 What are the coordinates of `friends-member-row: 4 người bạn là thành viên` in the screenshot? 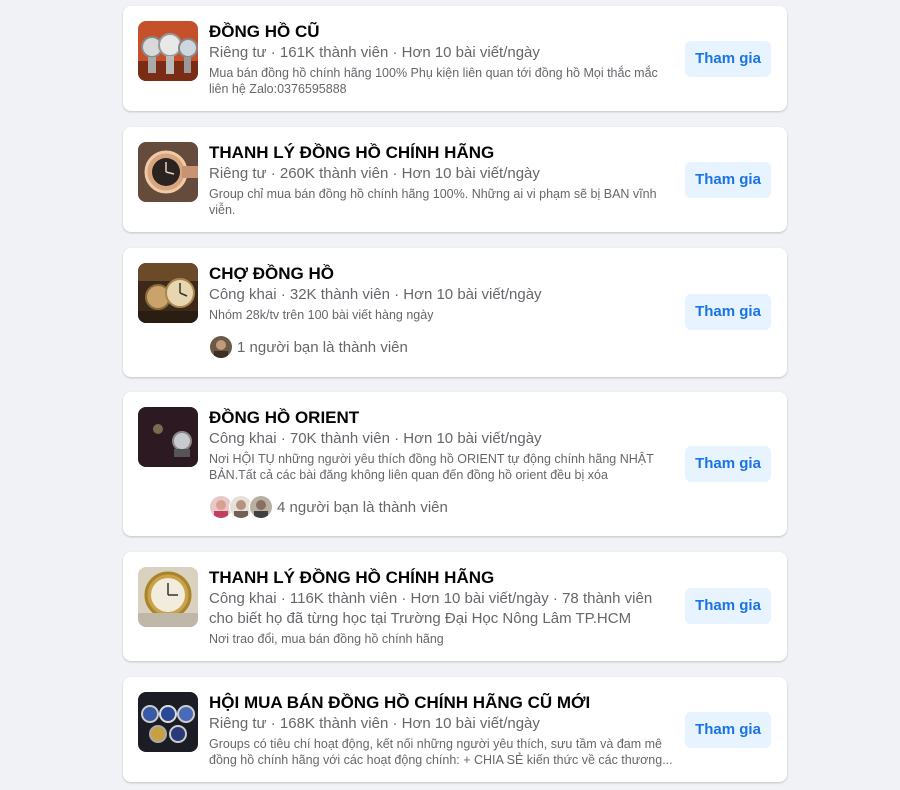 It's located at (444, 507).